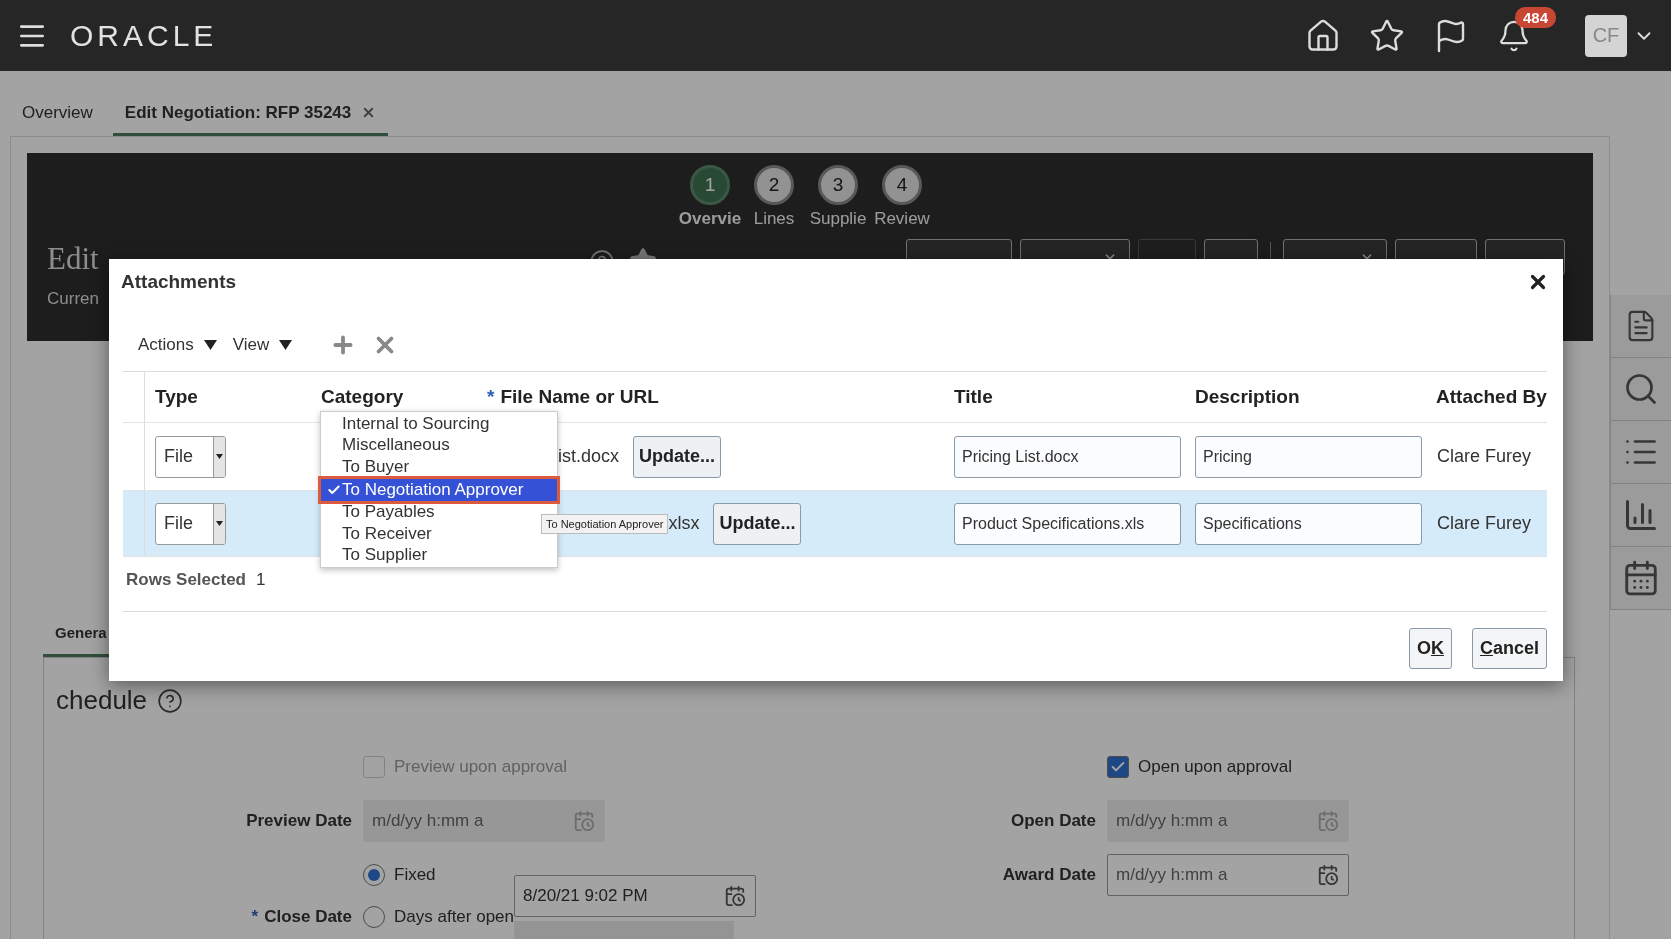 This screenshot has height=939, width=1671. What do you see at coordinates (1215, 767) in the screenshot?
I see `checkbox-label: Open upon approval` at bounding box center [1215, 767].